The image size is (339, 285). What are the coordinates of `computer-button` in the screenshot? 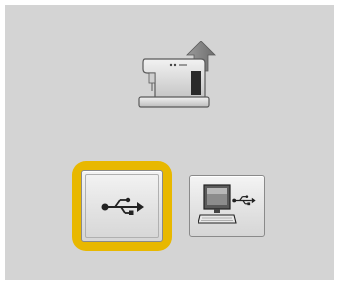 It's located at (227, 206).